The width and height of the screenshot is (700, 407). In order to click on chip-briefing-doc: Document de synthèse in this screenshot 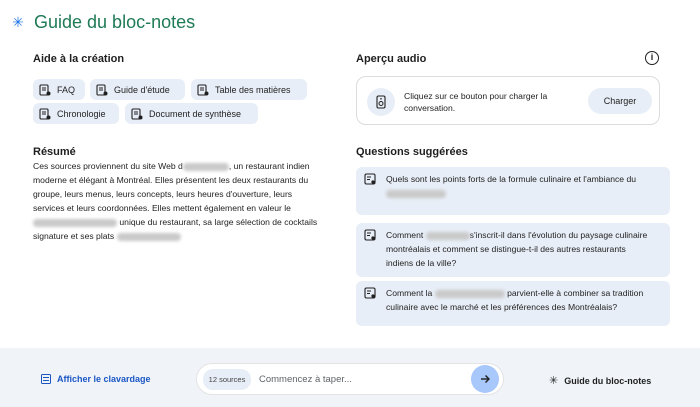, I will do `click(191, 113)`.